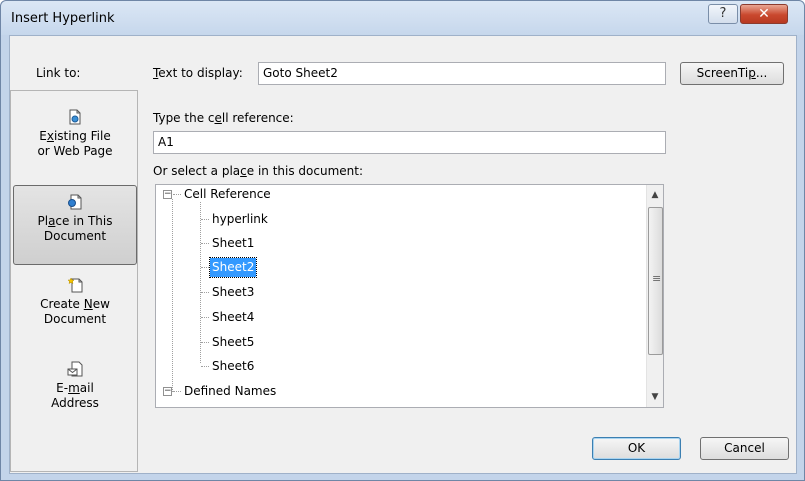 The height and width of the screenshot is (481, 805). Describe the element at coordinates (75, 151) in the screenshot. I see `existing-file-line2: or Web Page` at that location.